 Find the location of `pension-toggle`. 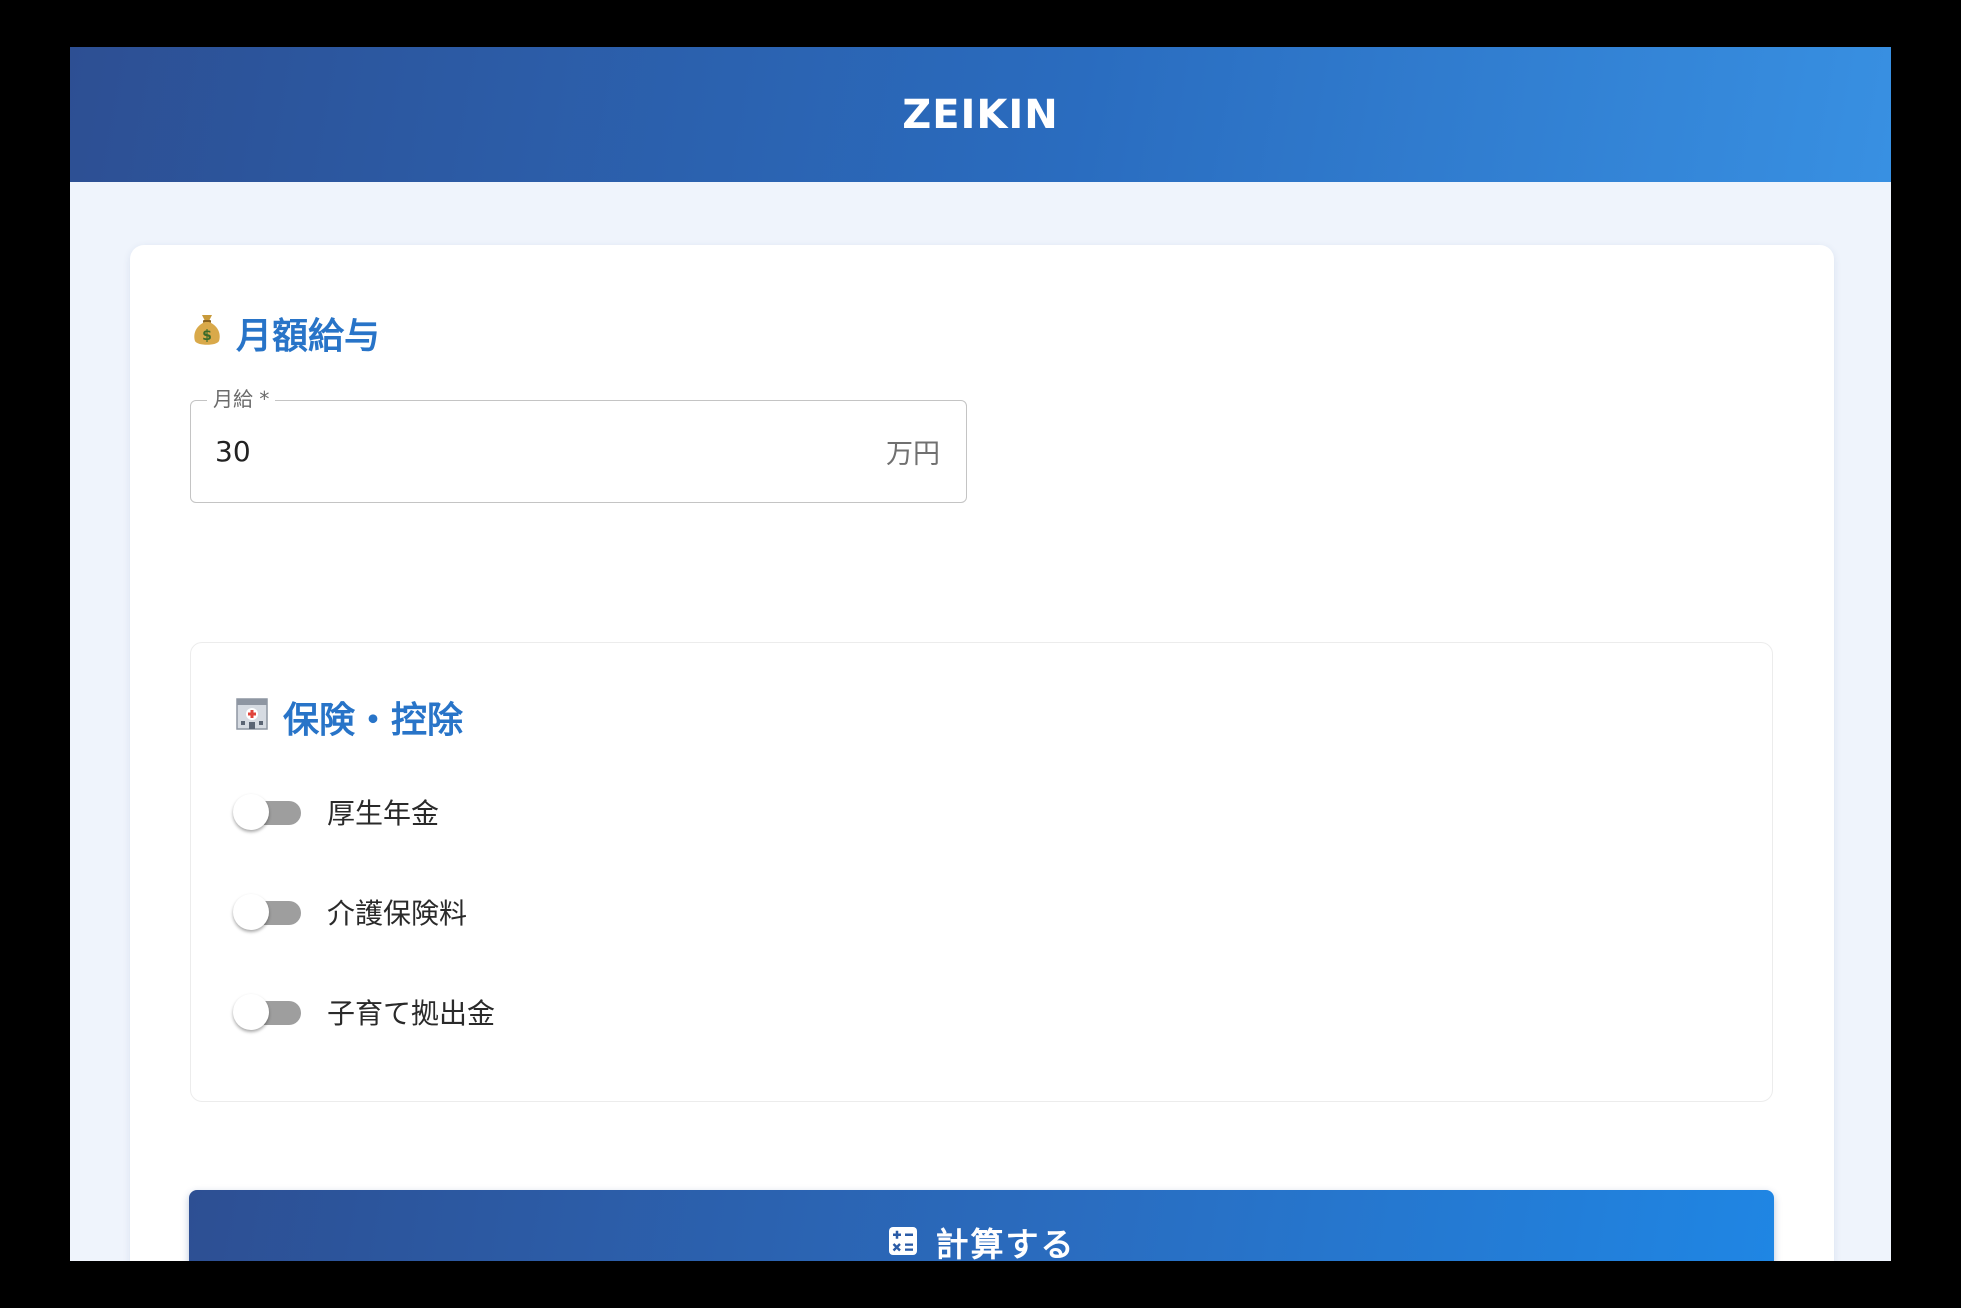

pension-toggle is located at coordinates (268, 812).